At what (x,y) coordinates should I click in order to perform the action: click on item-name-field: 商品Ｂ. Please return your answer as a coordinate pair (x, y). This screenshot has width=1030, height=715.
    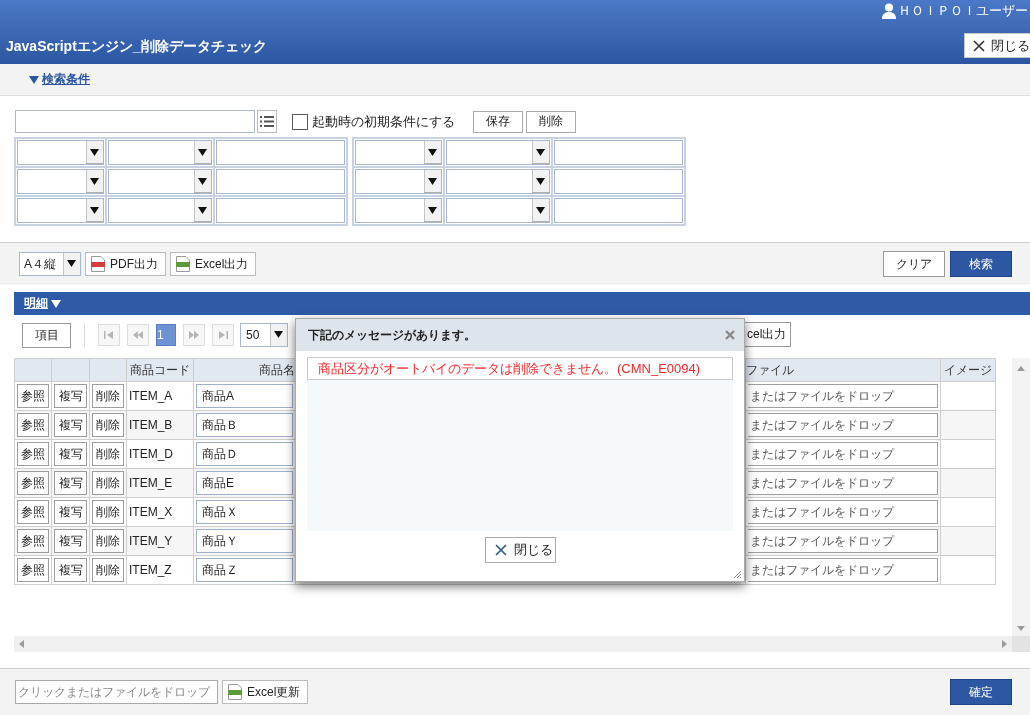
    Looking at the image, I should click on (244, 425).